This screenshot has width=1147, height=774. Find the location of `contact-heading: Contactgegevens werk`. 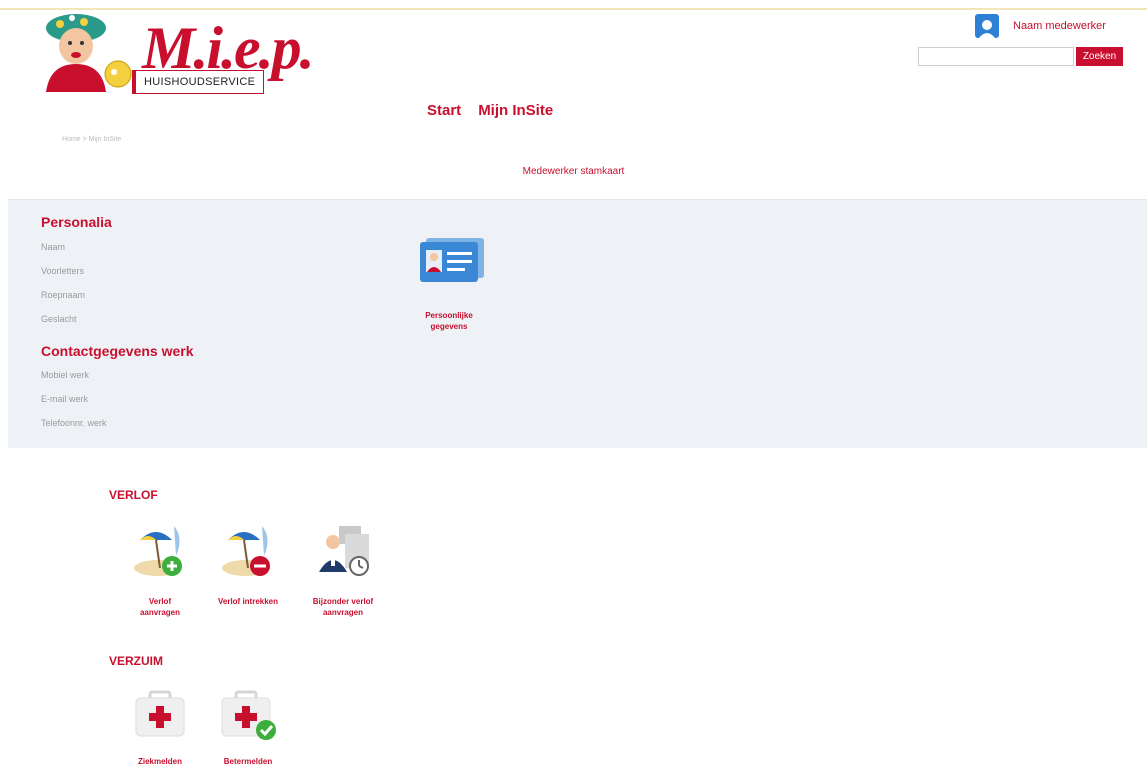

contact-heading: Contactgegevens werk is located at coordinates (117, 351).